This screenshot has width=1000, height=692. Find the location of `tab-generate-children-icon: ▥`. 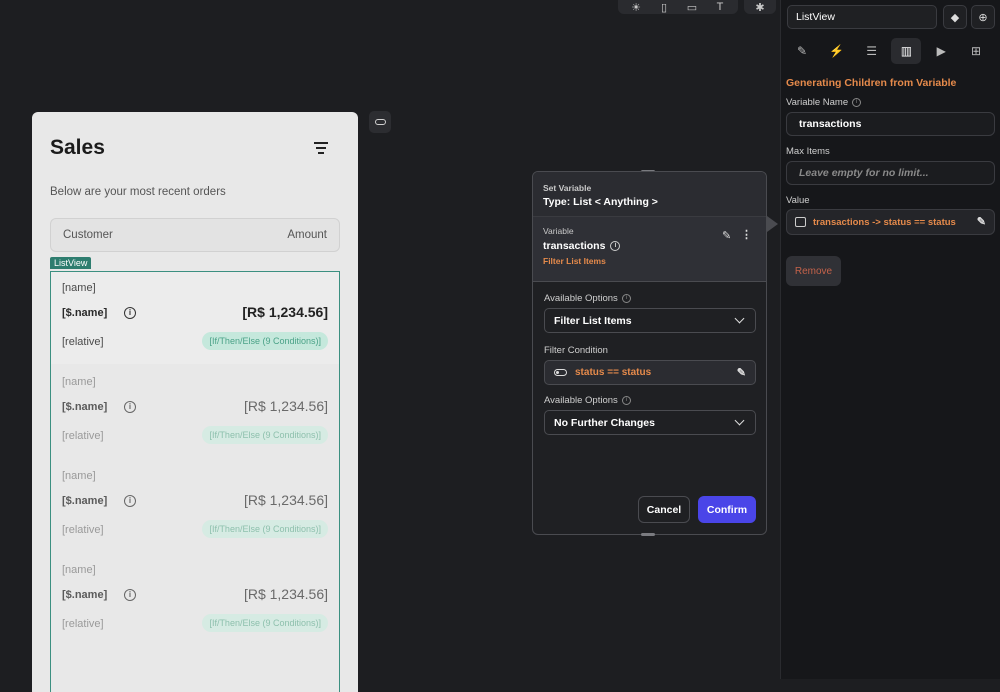

tab-generate-children-icon: ▥ is located at coordinates (906, 51).